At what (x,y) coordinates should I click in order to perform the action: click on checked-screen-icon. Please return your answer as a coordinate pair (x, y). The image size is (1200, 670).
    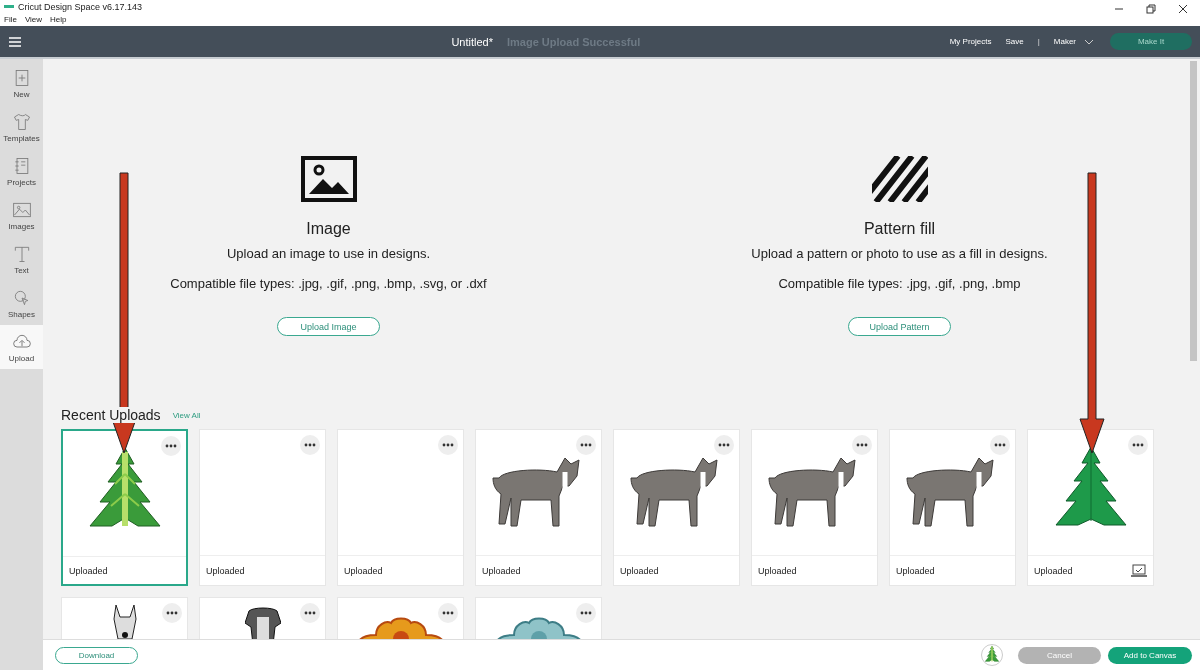
    Looking at the image, I should click on (1139, 570).